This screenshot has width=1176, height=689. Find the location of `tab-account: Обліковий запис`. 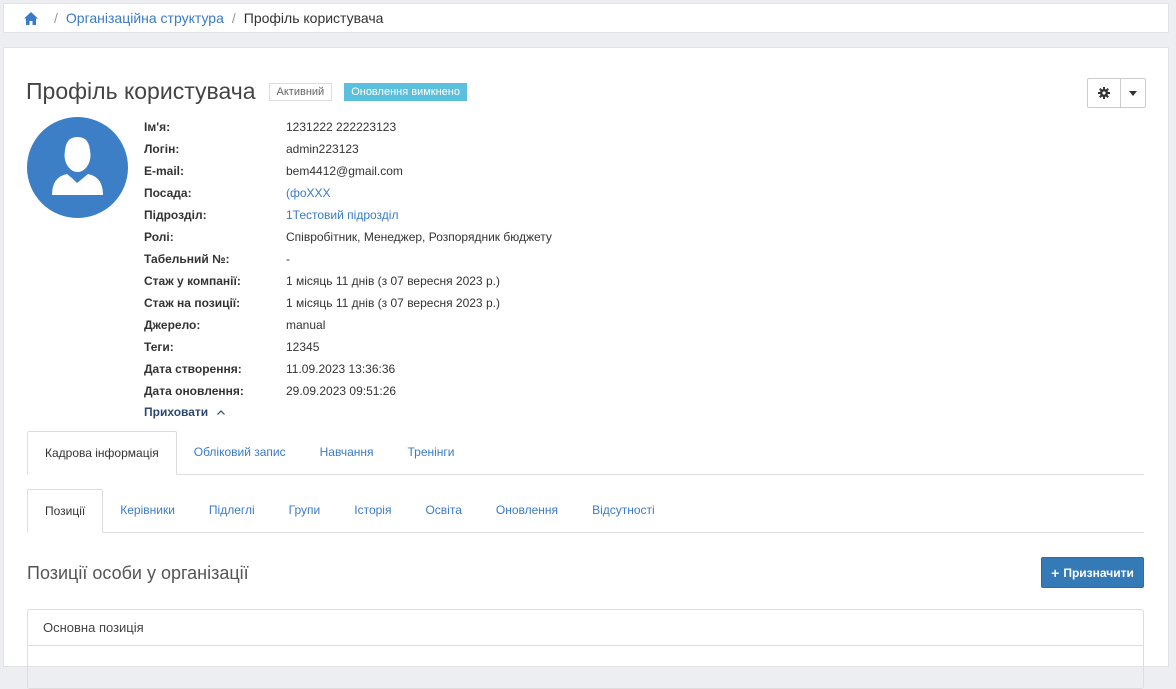

tab-account: Обліковий запис is located at coordinates (240, 452).